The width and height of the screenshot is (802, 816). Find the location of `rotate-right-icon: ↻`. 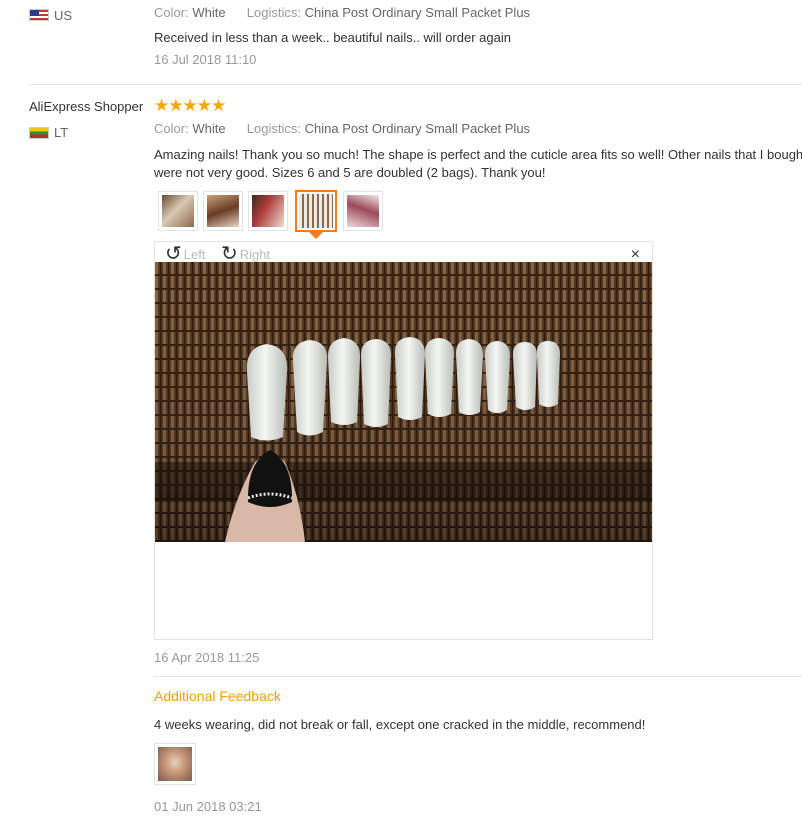

rotate-right-icon: ↻ is located at coordinates (229, 254).